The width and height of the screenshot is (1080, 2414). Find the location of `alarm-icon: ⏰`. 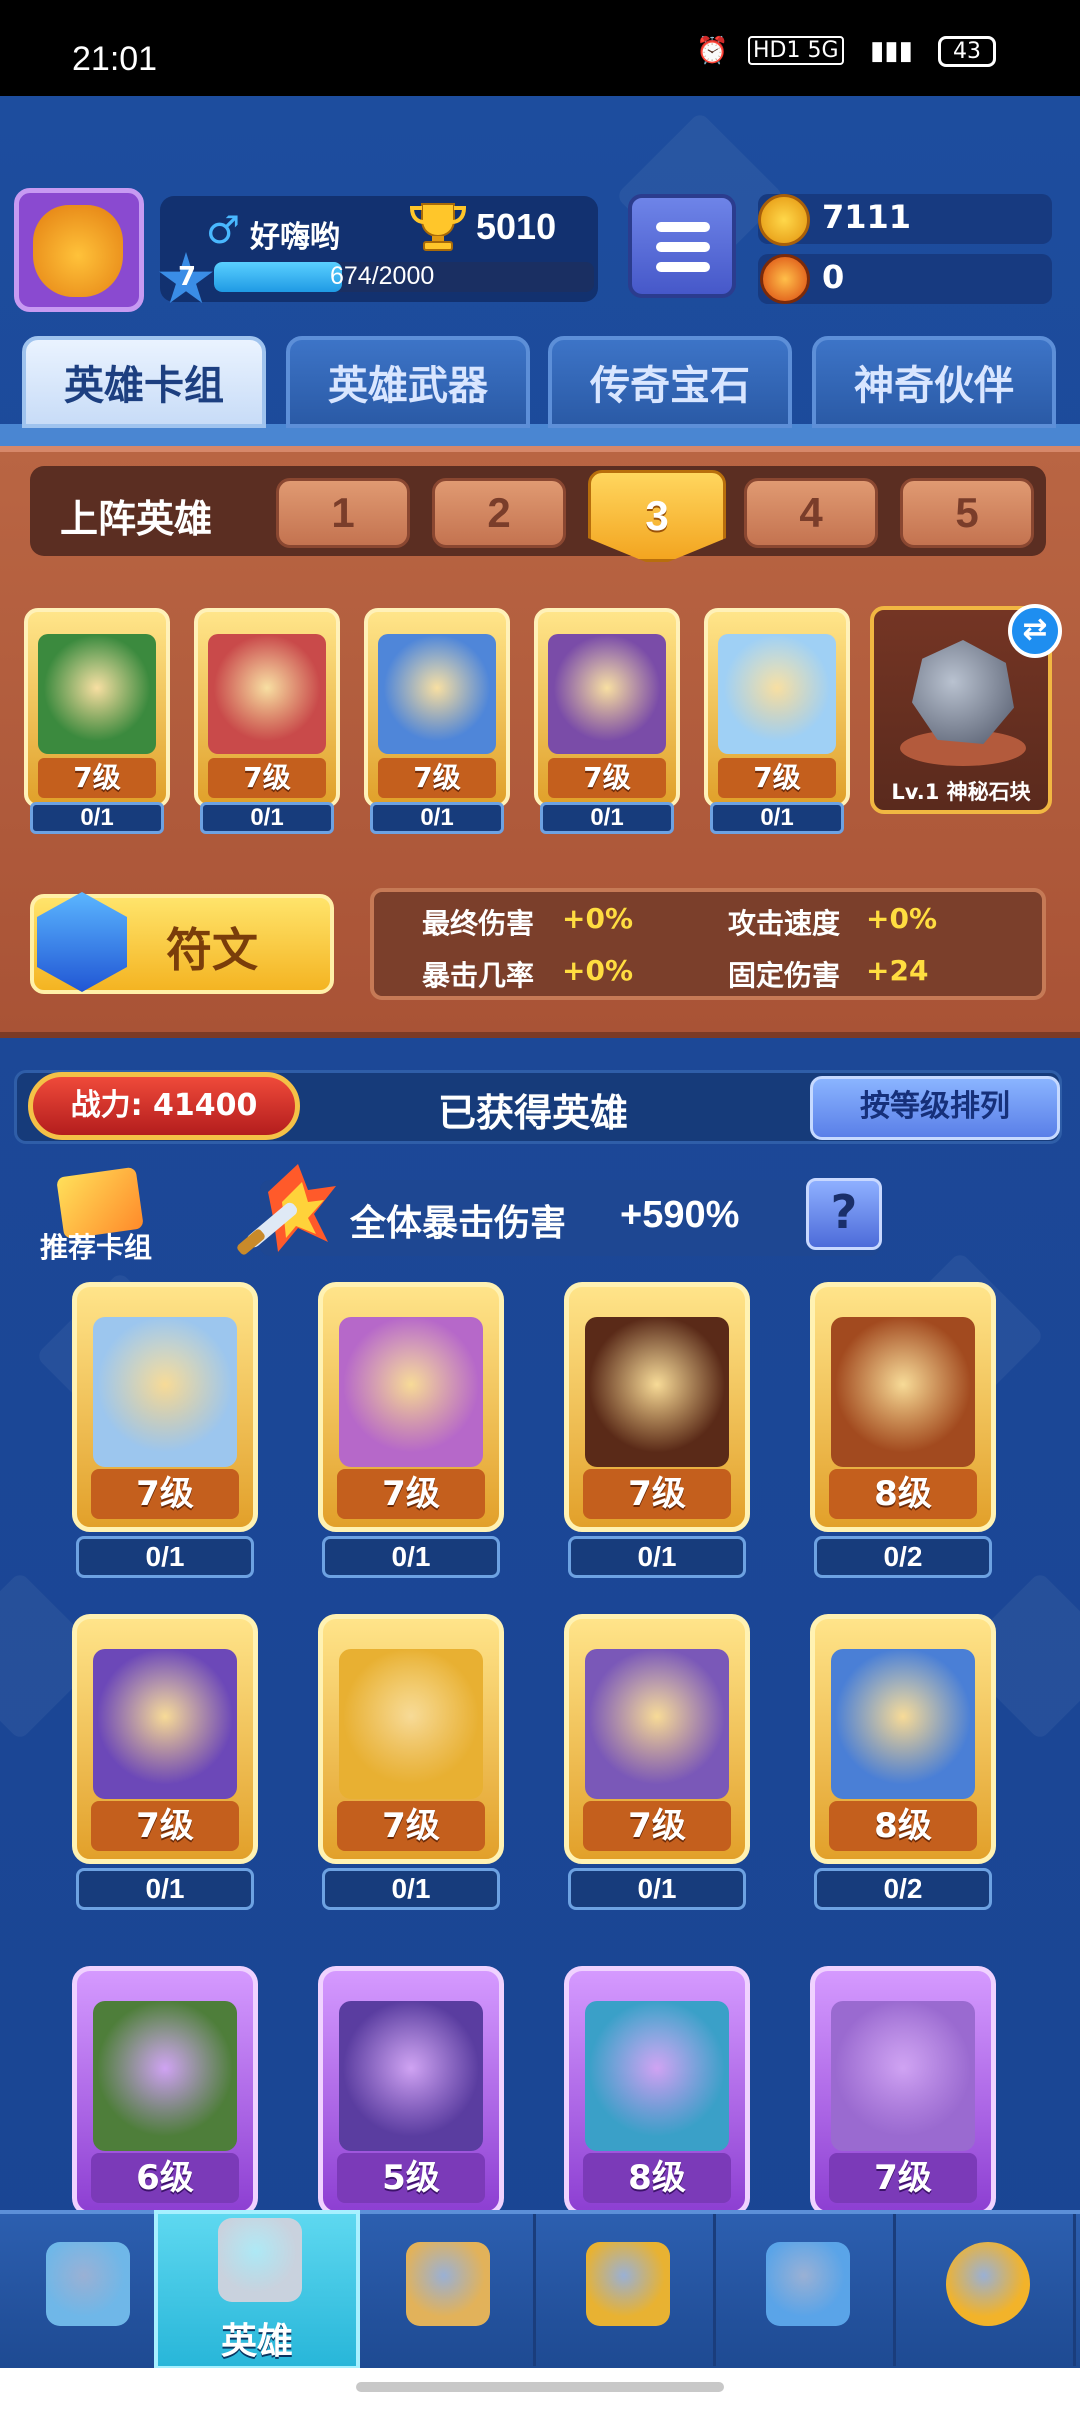

alarm-icon: ⏰ is located at coordinates (712, 51).